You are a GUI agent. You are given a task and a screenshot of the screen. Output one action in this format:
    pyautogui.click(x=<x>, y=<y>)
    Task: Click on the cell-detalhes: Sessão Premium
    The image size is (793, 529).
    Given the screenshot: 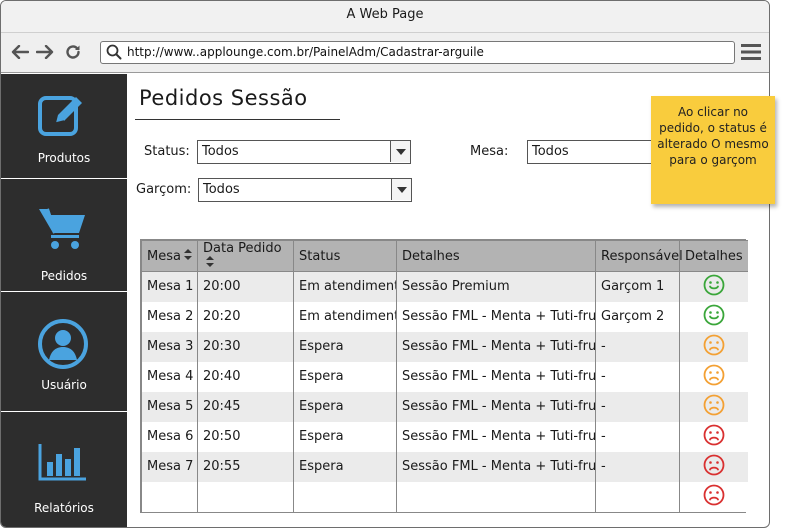 What is the action you would take?
    pyautogui.click(x=496, y=286)
    